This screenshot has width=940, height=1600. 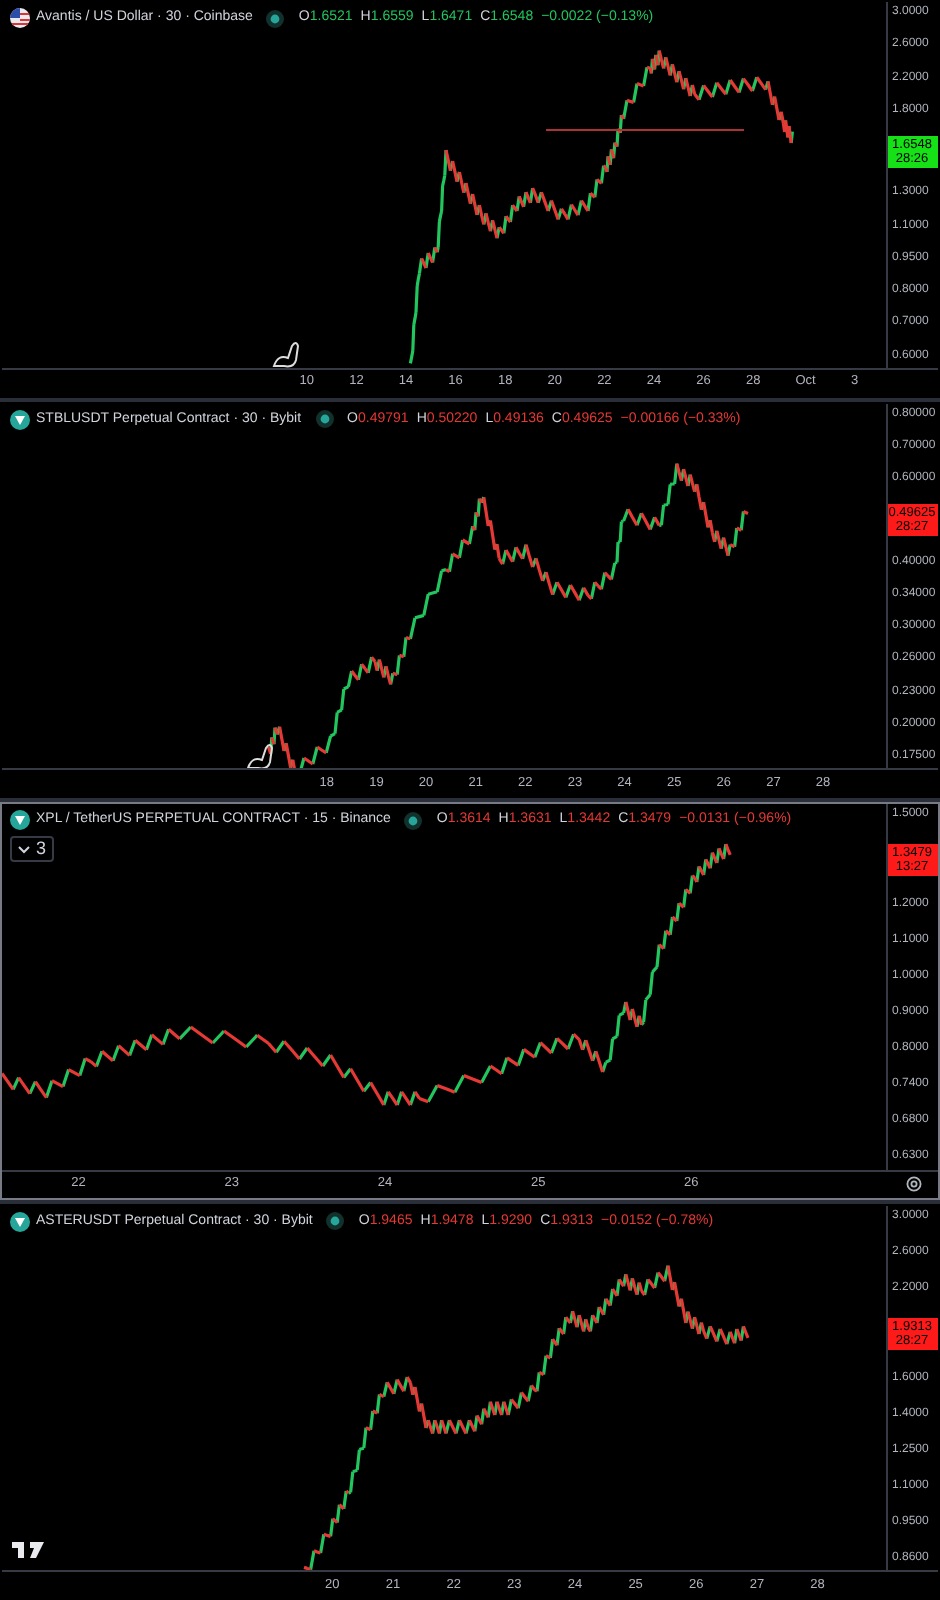 I want to click on chevron-icon, so click(x=24, y=849).